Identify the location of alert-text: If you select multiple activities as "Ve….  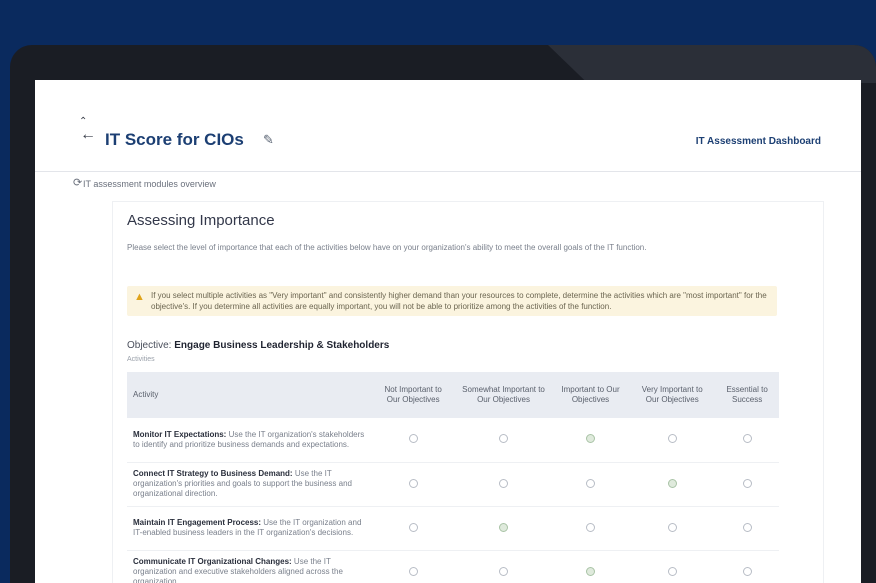
(459, 301).